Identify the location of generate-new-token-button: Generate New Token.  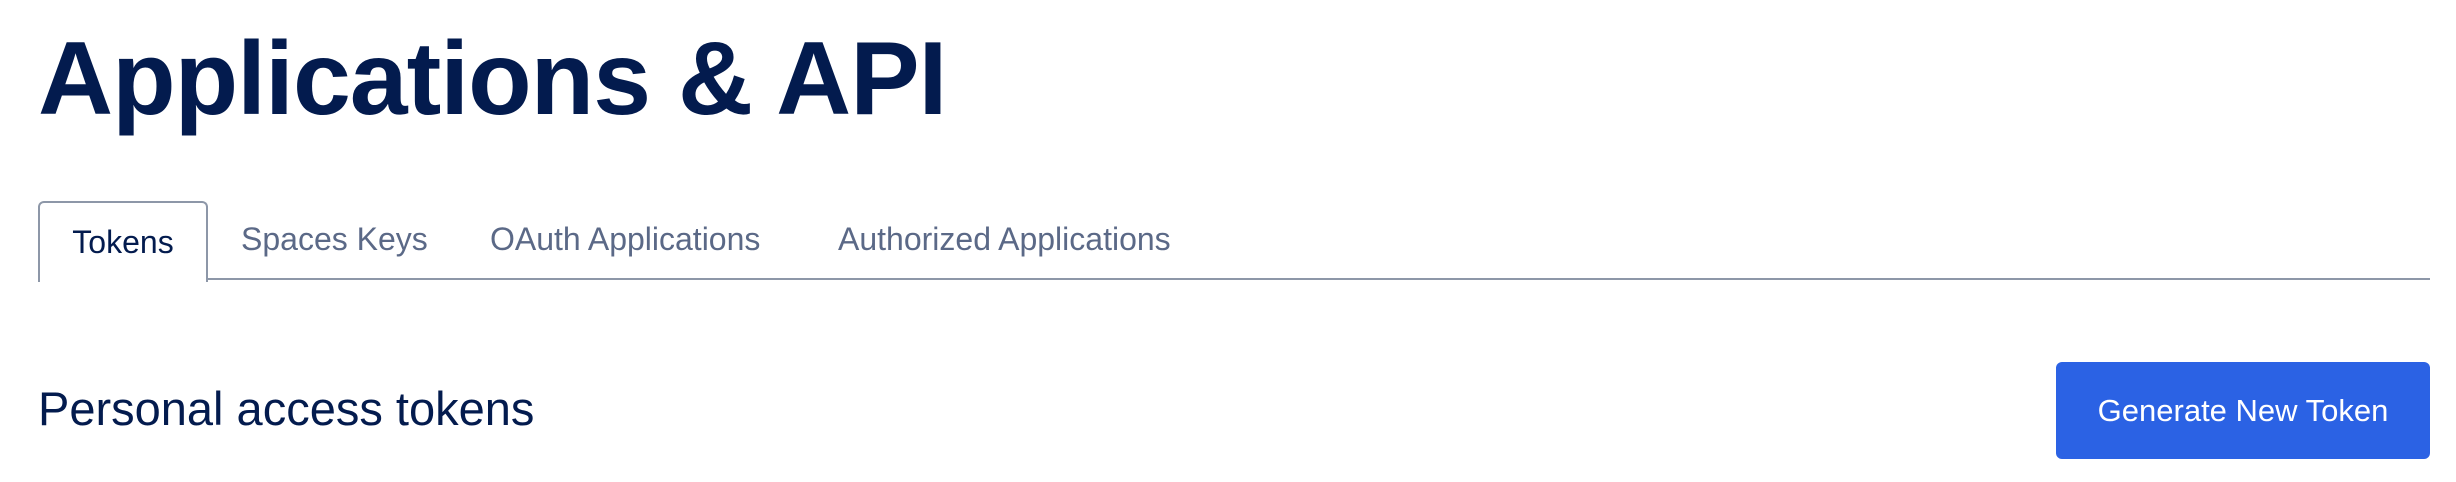
(2243, 410).